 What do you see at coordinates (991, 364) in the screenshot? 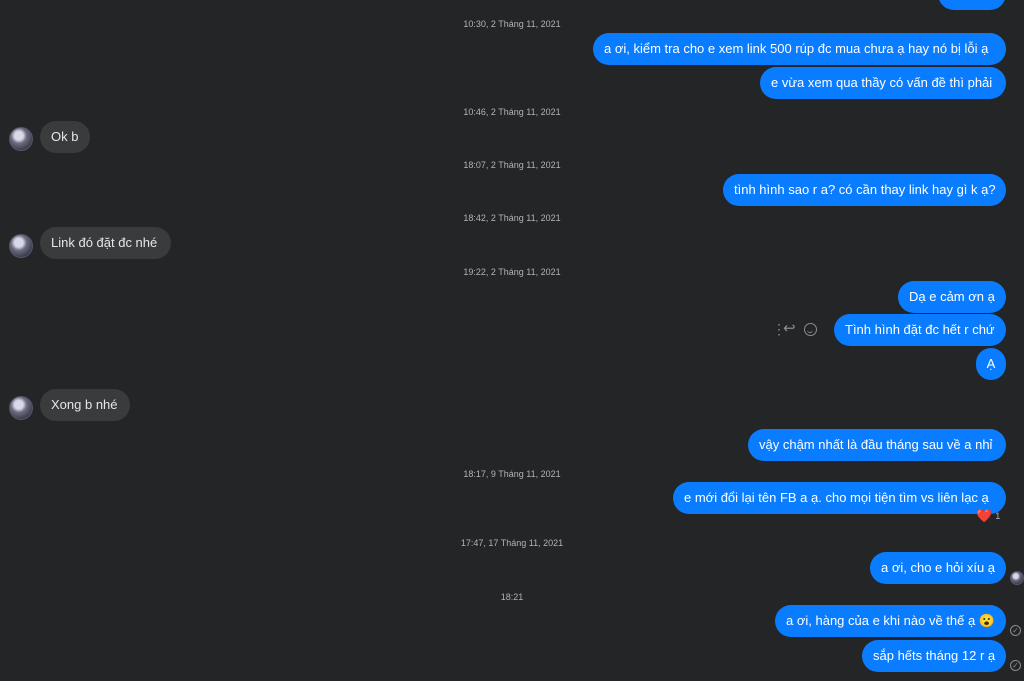
I see `message-outgoing: Ạ` at bounding box center [991, 364].